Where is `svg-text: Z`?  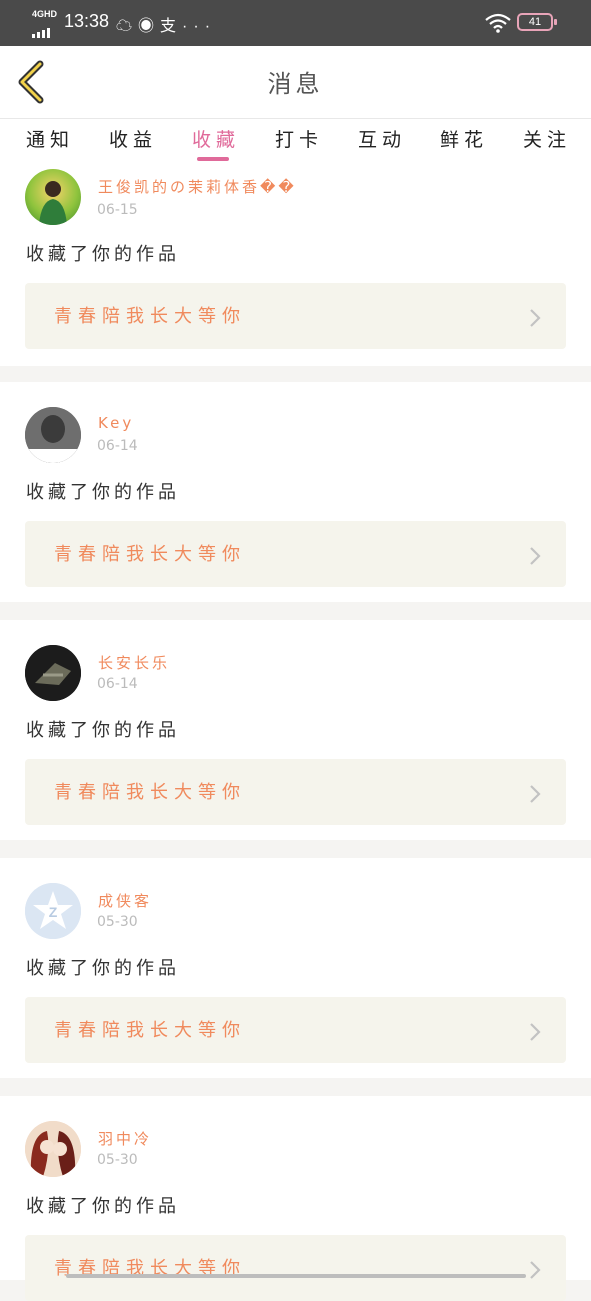
svg-text: Z is located at coordinates (53, 912).